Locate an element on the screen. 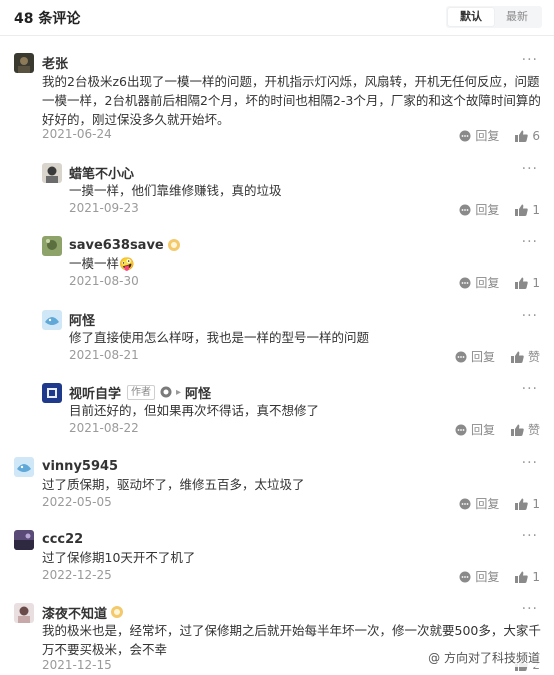  reply-item: save638save ··· 一模一样🤪 2021-08-30 回复 1 is located at coordinates (277, 263).